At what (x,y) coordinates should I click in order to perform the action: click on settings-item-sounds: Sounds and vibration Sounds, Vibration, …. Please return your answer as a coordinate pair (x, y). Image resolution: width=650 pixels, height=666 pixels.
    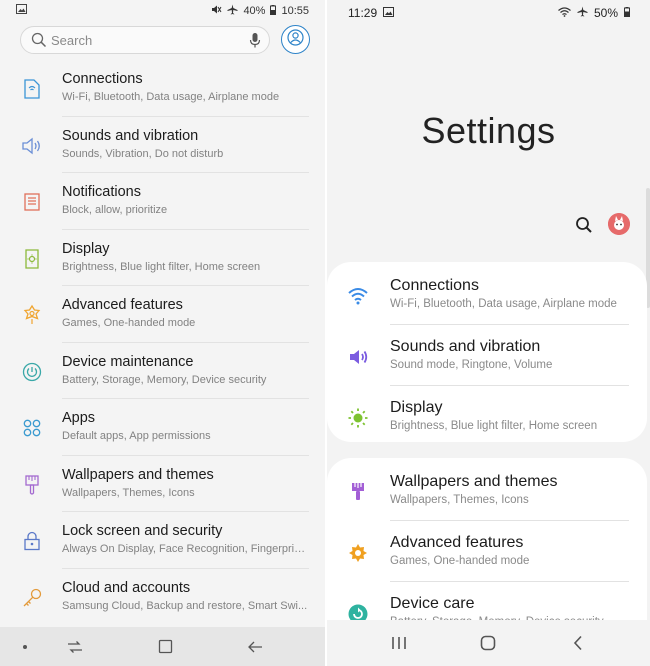
    Looking at the image, I should click on (162, 145).